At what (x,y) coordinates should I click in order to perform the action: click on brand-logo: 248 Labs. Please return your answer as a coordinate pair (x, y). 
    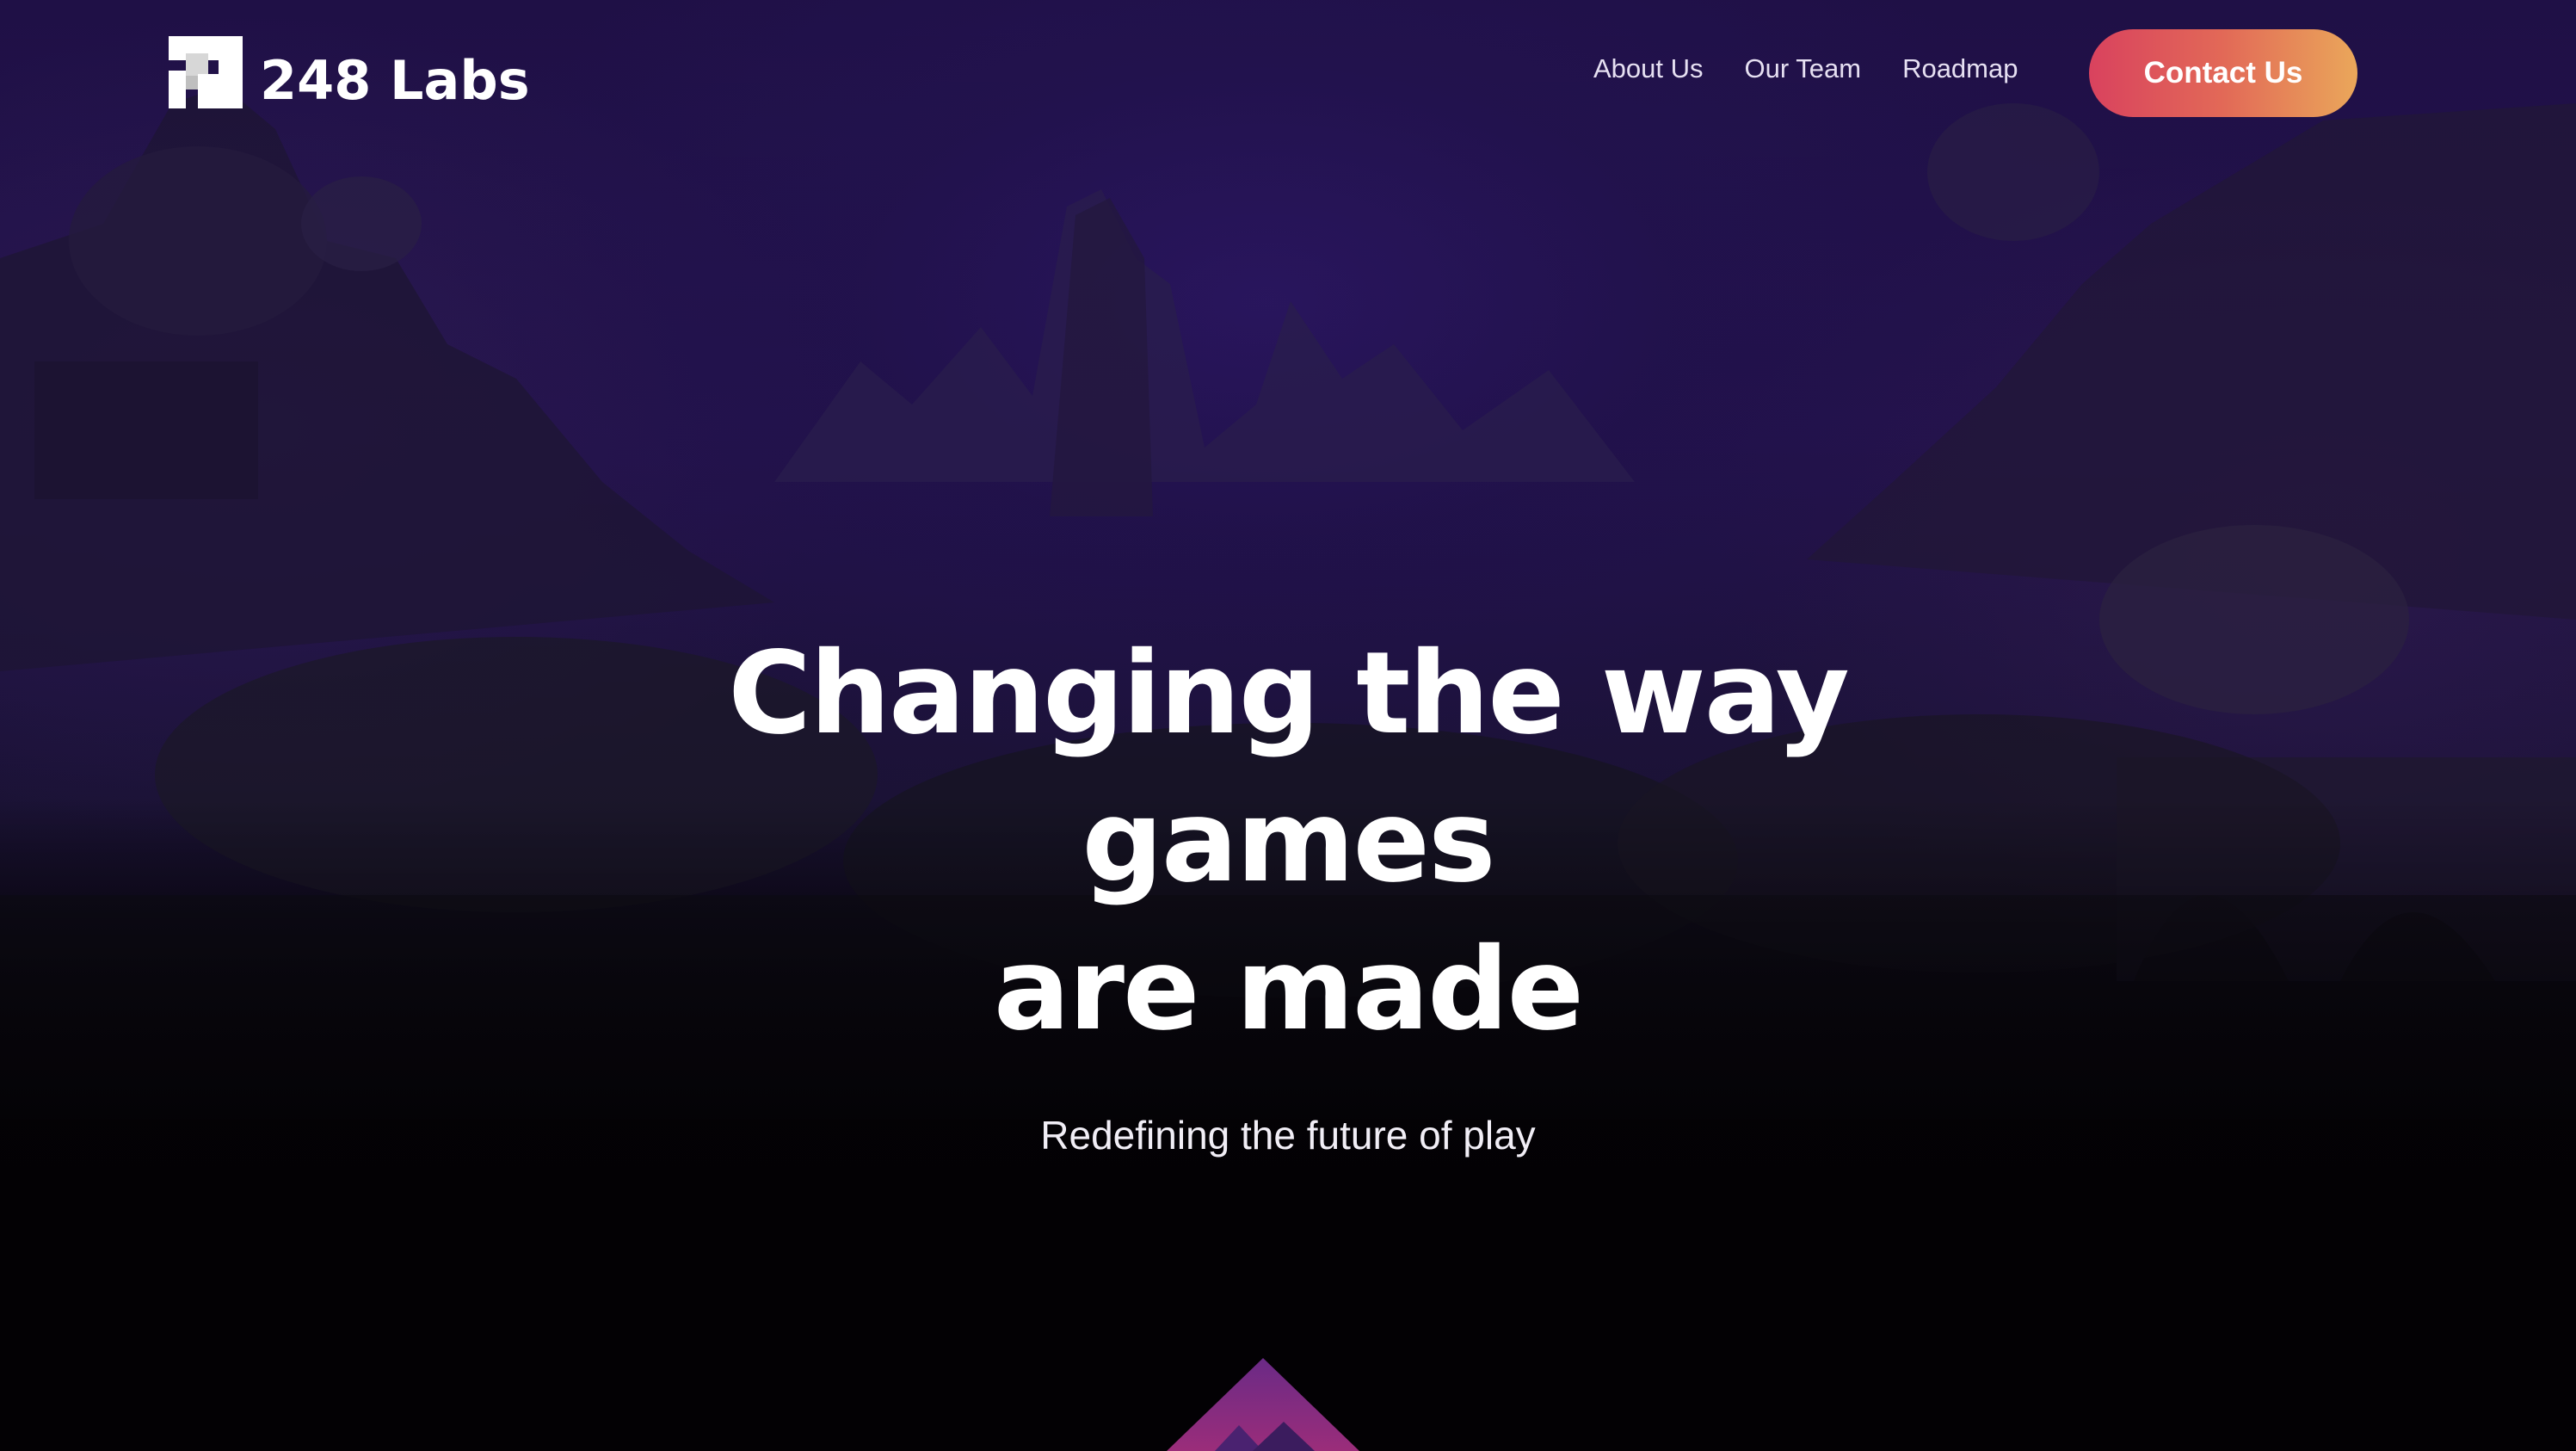
    Looking at the image, I should click on (349, 72).